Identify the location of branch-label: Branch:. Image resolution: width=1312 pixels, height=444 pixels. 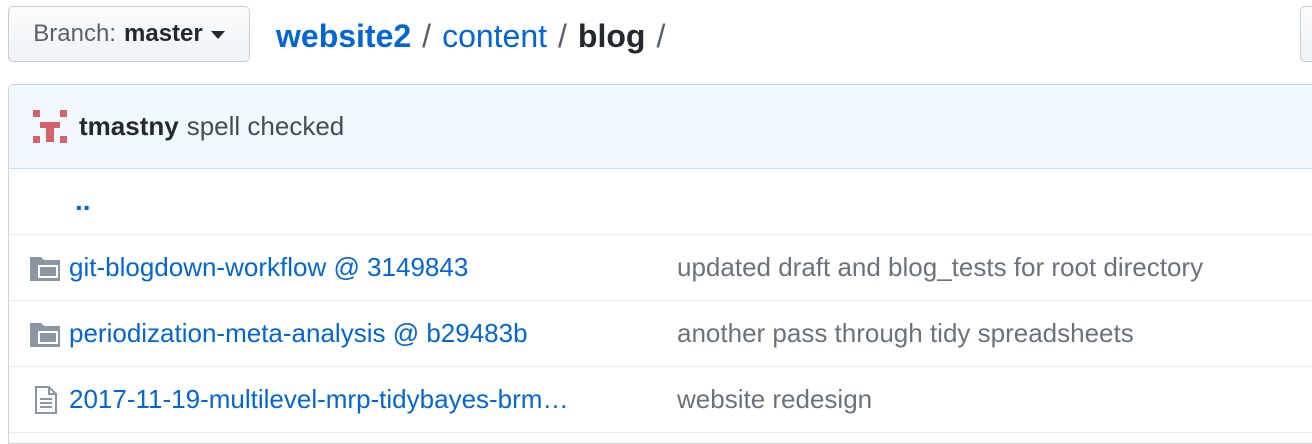
(74, 33).